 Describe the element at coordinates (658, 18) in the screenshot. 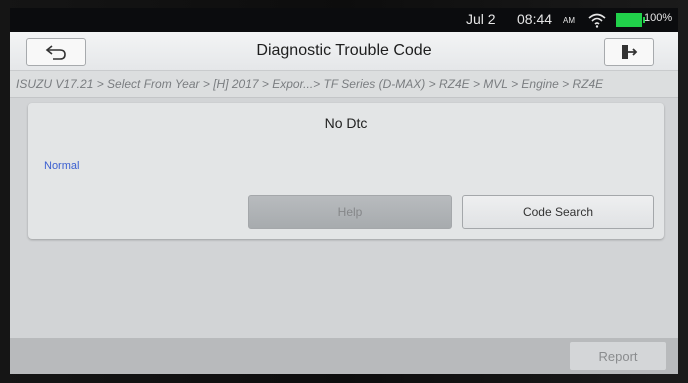

I see `battery-percent: 100%` at that location.